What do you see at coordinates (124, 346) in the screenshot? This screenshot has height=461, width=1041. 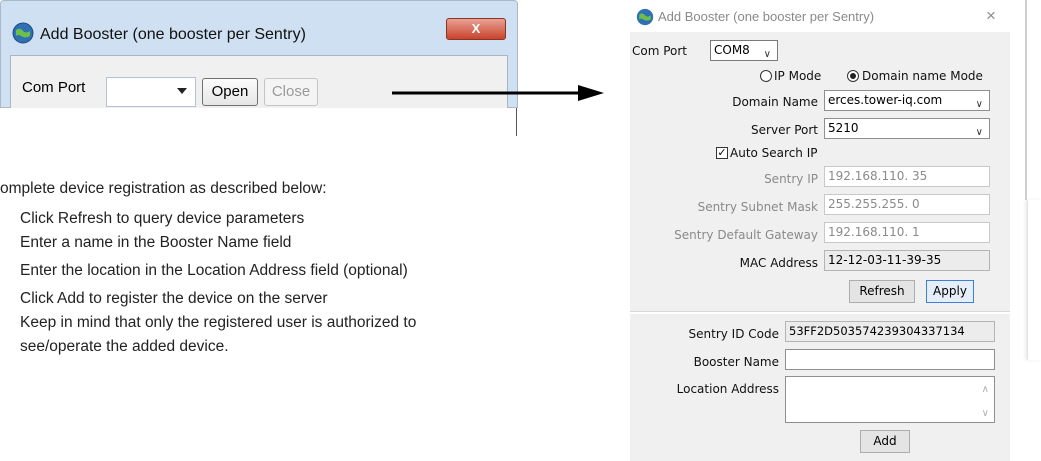 I see `instruction-step: see/operate the added device.` at bounding box center [124, 346].